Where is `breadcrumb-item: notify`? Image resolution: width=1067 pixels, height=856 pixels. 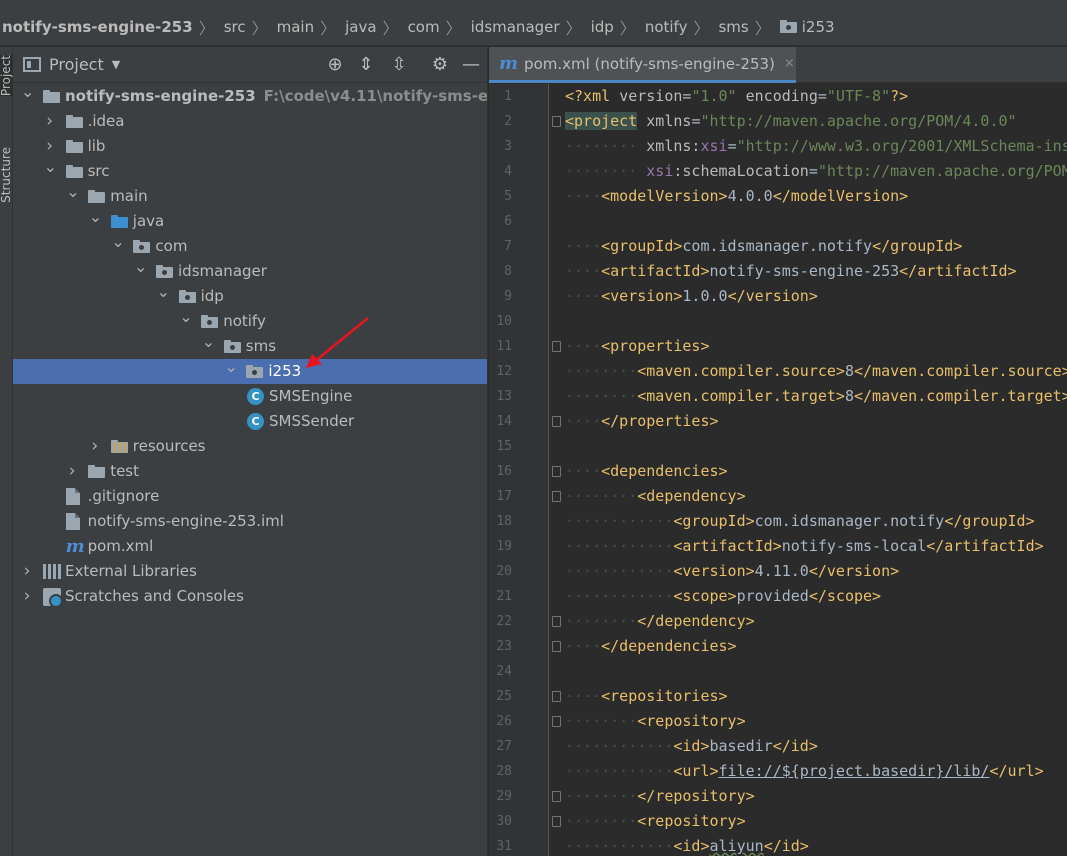
breadcrumb-item: notify is located at coordinates (666, 27).